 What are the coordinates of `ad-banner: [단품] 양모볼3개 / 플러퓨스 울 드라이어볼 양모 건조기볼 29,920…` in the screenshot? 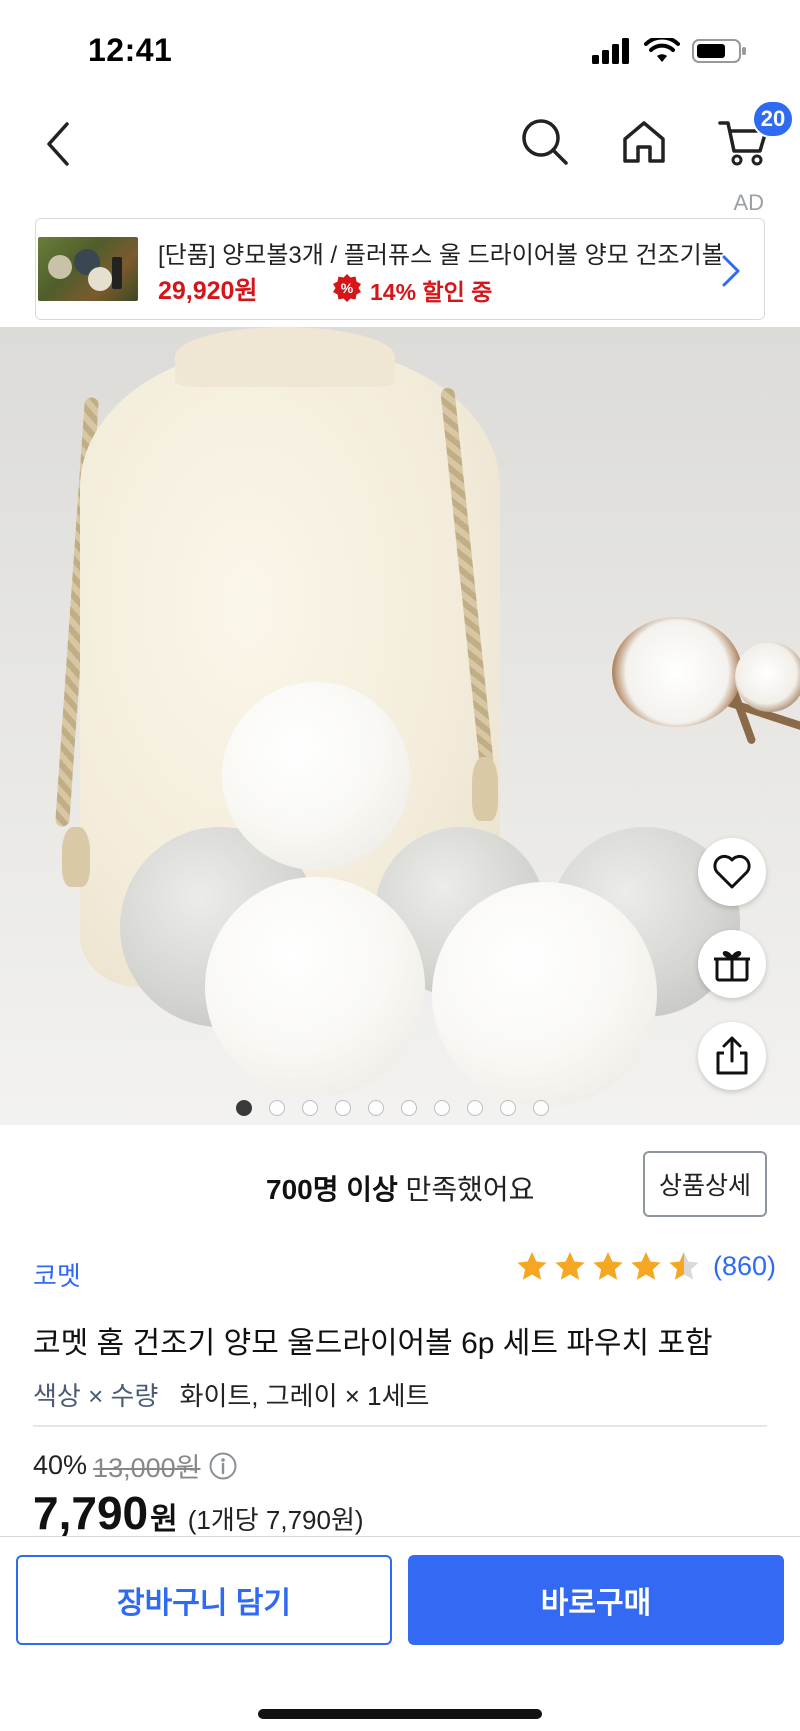 It's located at (400, 269).